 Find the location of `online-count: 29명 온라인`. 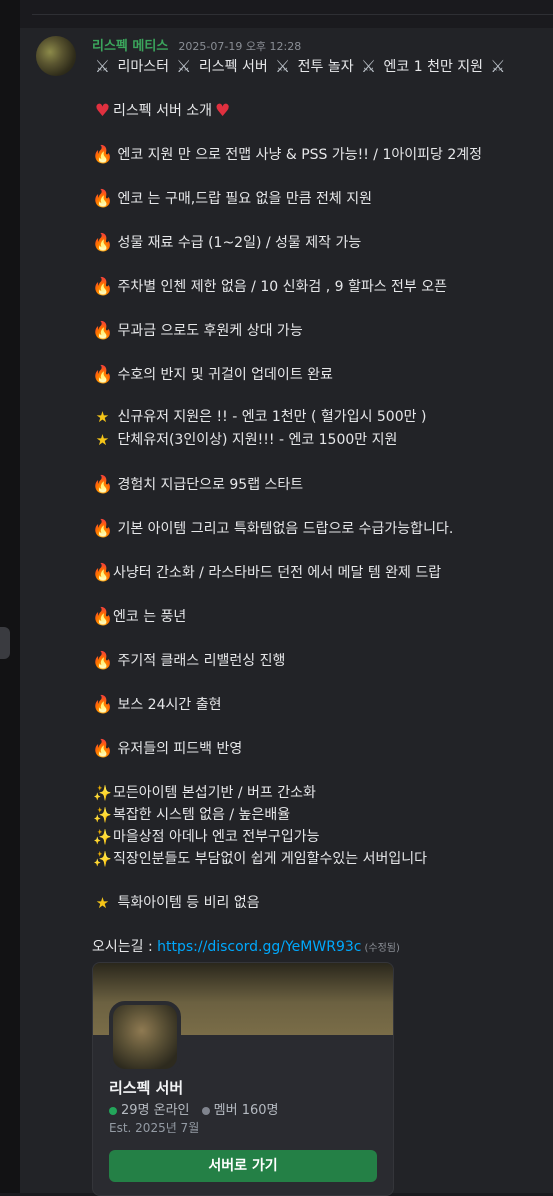

online-count: 29명 온라인 is located at coordinates (155, 1110).